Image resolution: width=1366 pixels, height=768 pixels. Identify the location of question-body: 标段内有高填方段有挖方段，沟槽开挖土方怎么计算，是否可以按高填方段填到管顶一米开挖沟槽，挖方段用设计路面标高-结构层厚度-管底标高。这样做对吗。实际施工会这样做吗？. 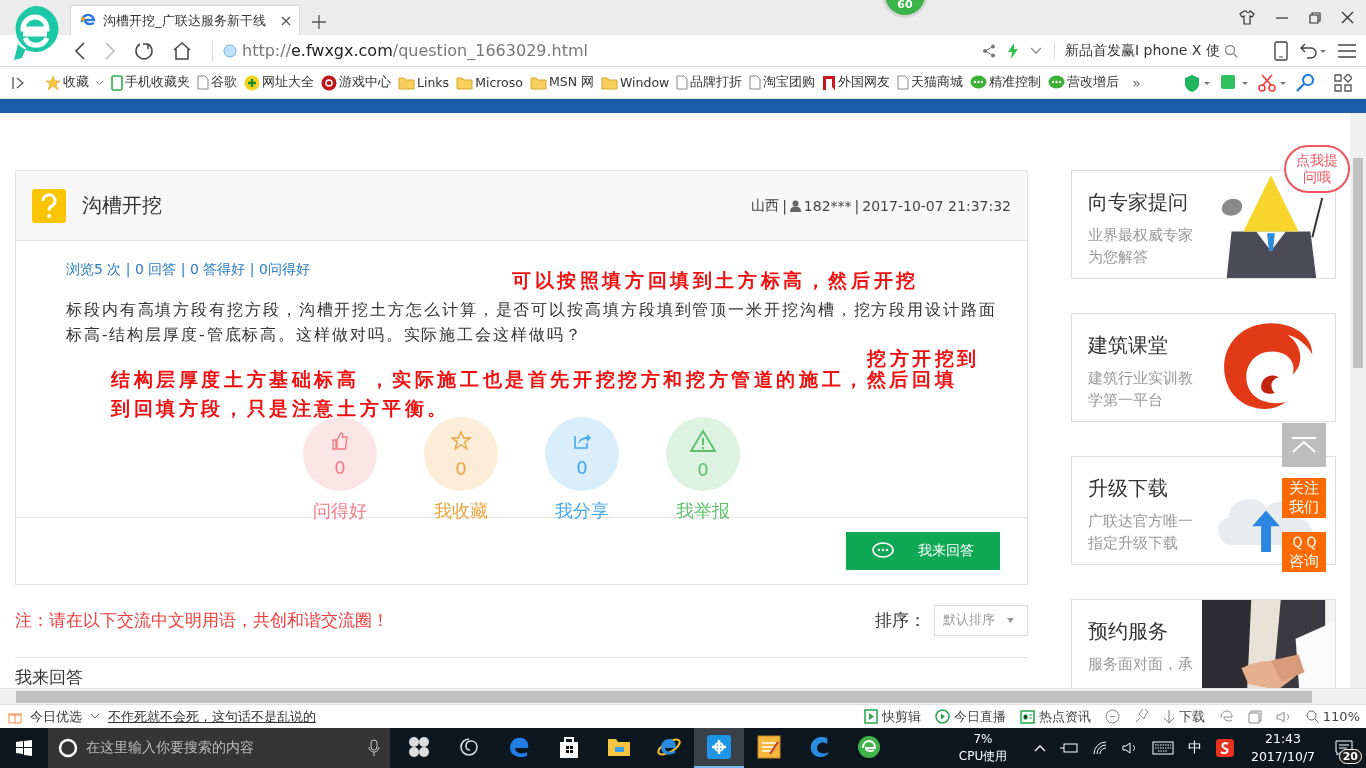
(532, 322).